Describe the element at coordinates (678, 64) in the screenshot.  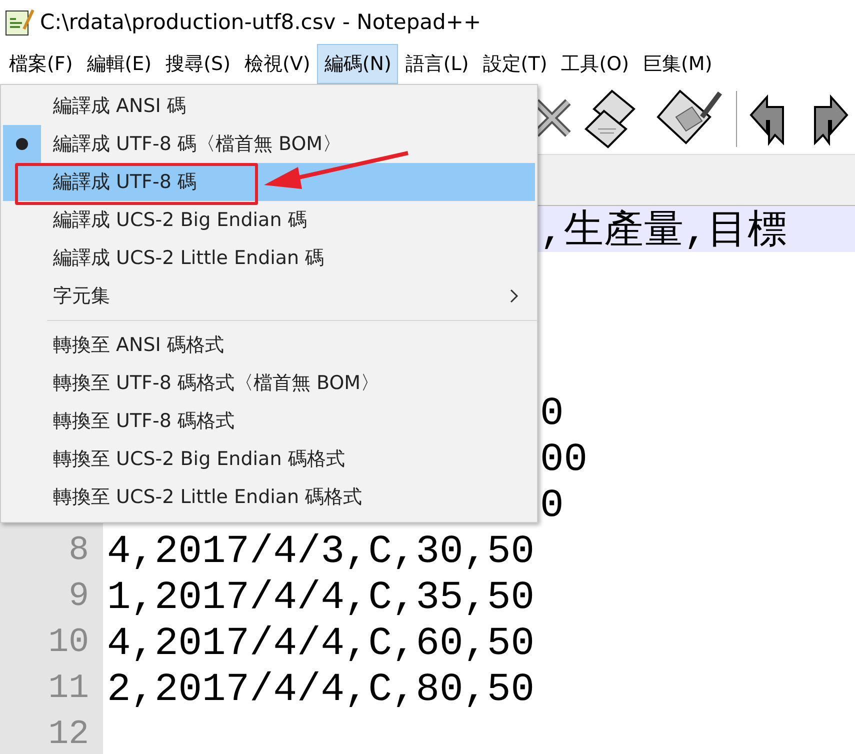
I see `menu-item: 巨集(M)` at that location.